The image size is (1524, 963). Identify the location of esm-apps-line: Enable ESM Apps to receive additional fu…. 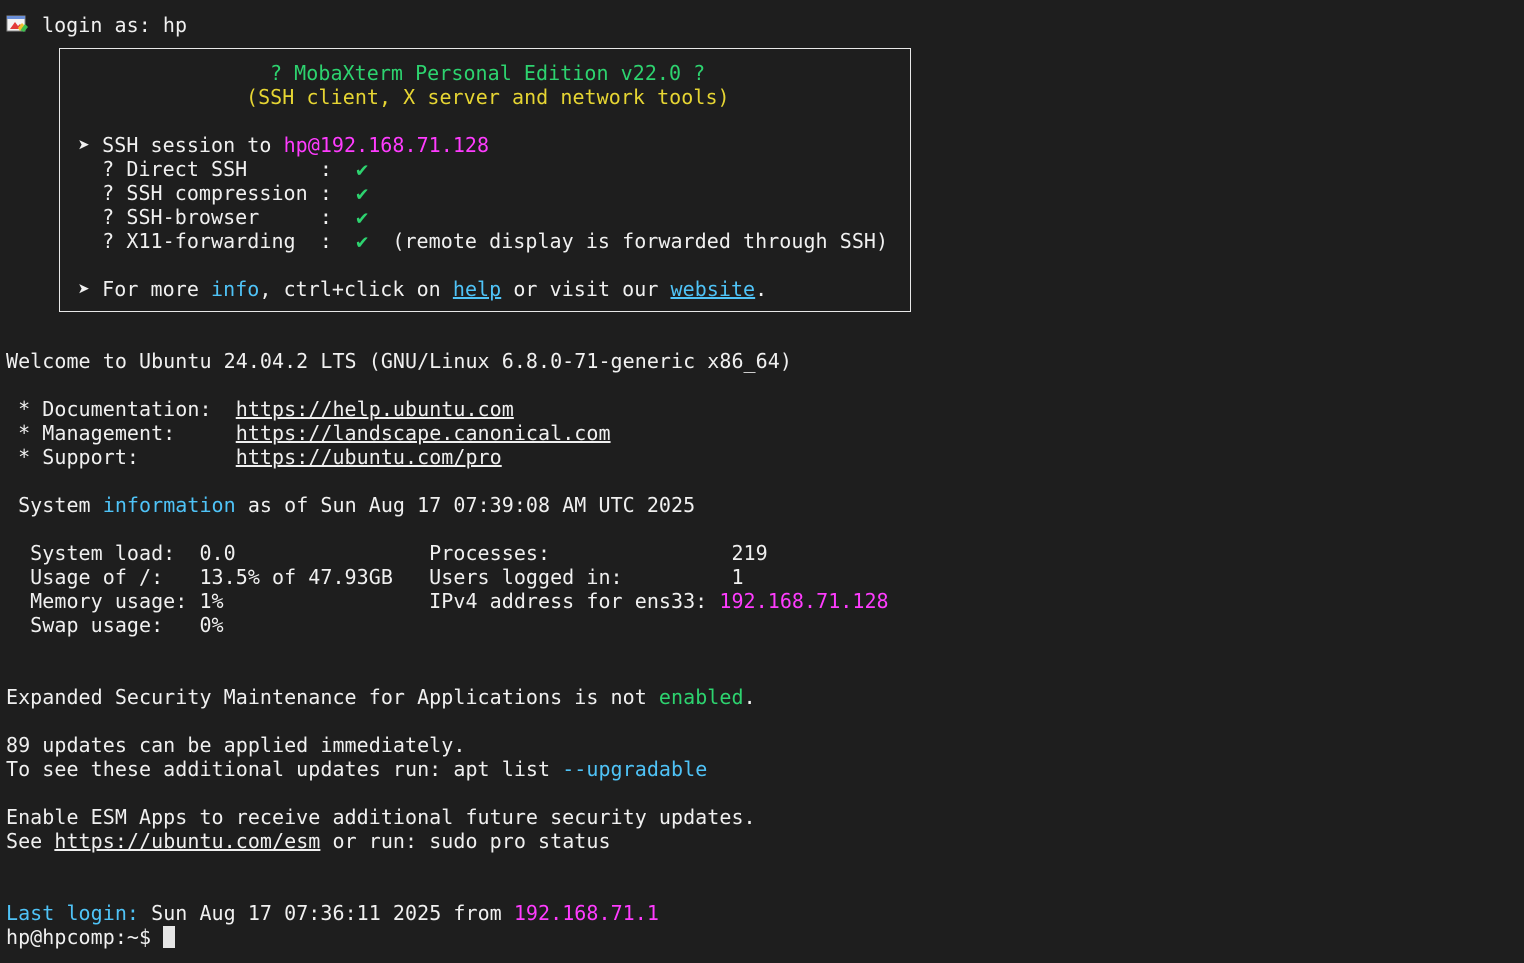
(381, 817).